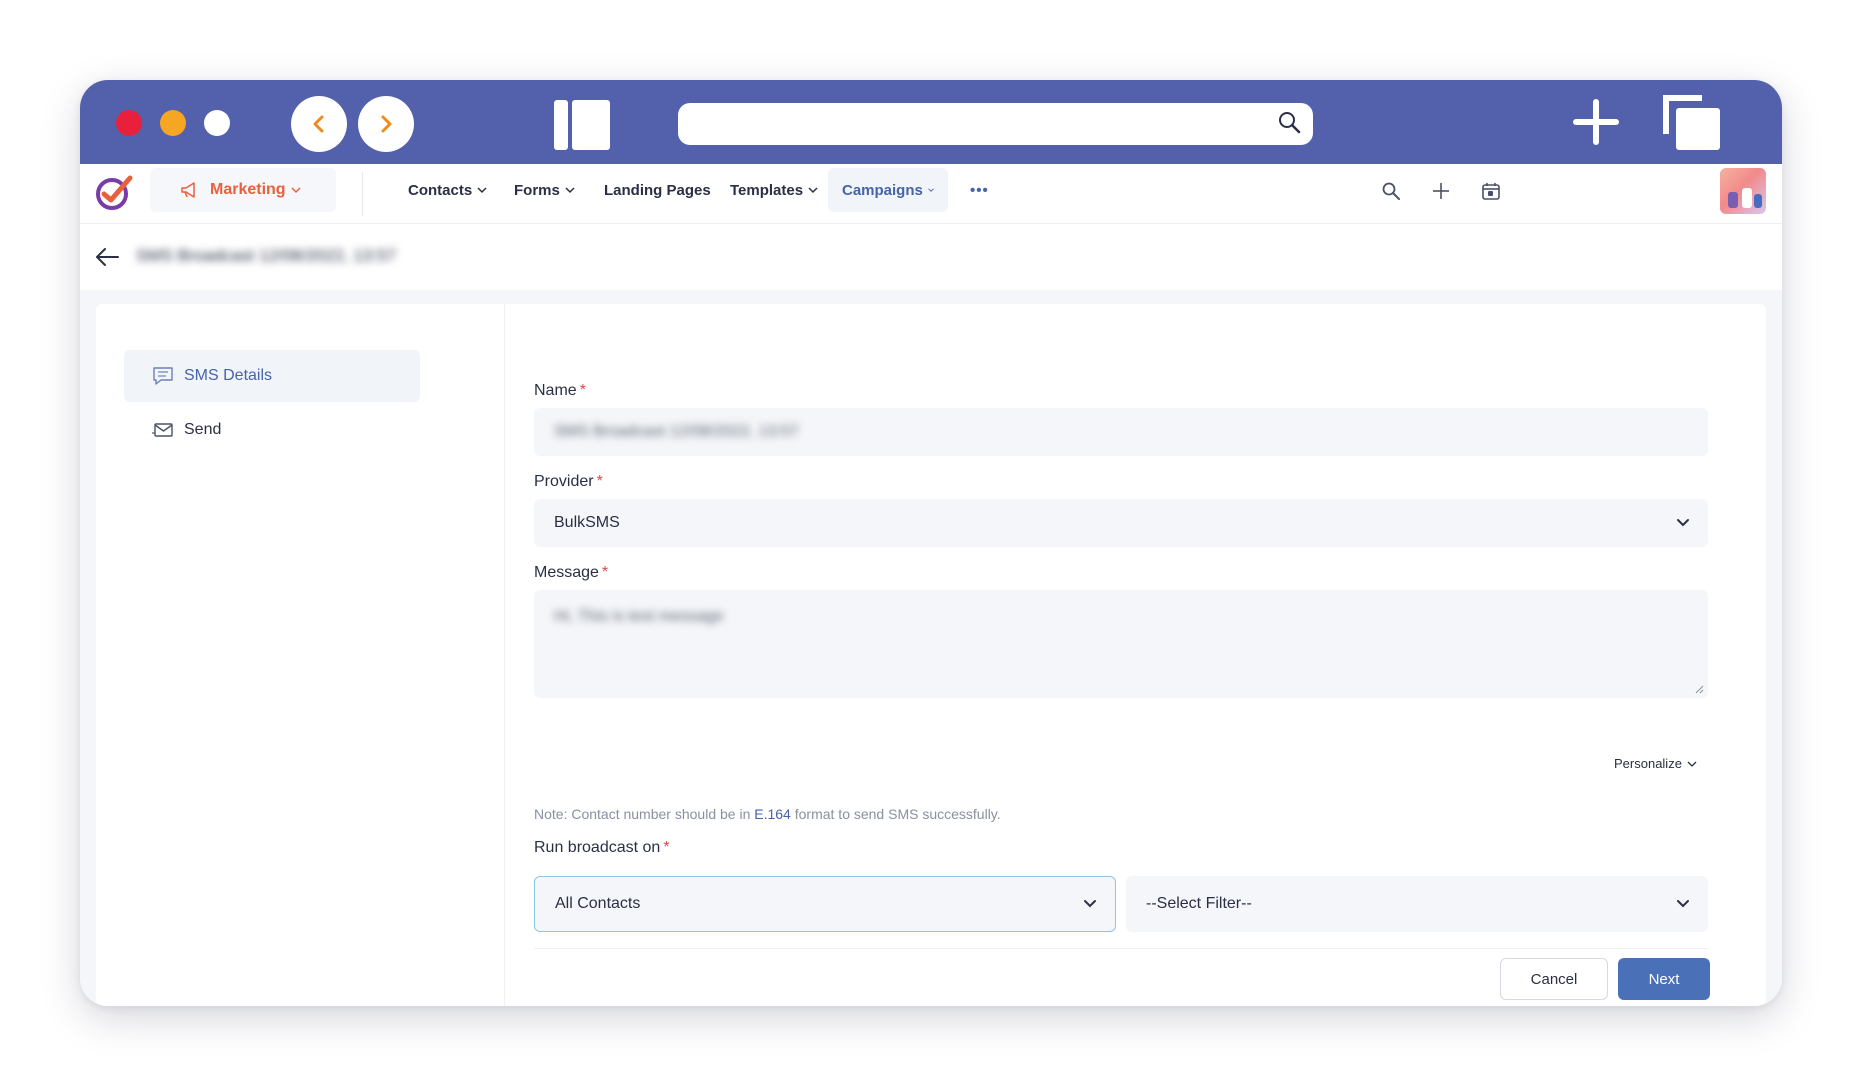 This screenshot has width=1861, height=1087. Describe the element at coordinates (1743, 191) in the screenshot. I see `avatar` at that location.